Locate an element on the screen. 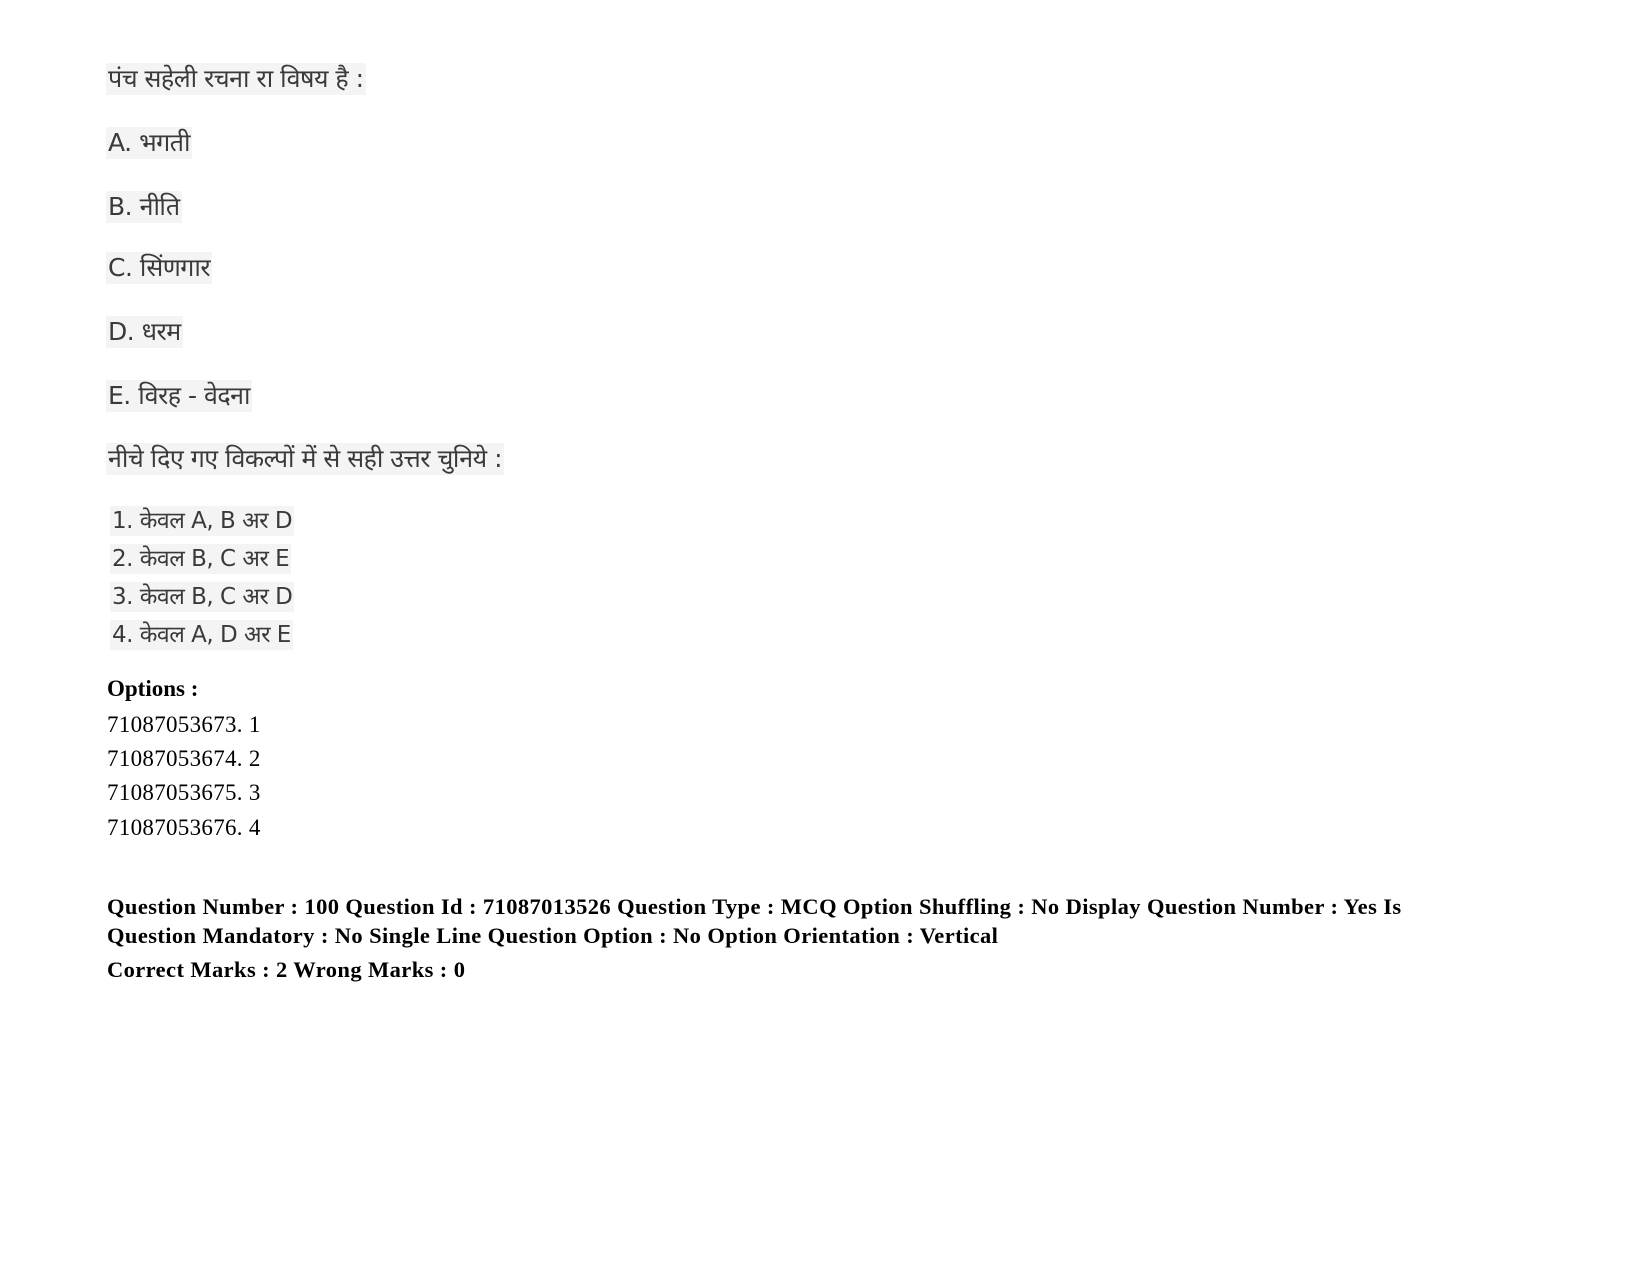 The image size is (1650, 1275). statement-text: सिंणगार is located at coordinates (175, 267).